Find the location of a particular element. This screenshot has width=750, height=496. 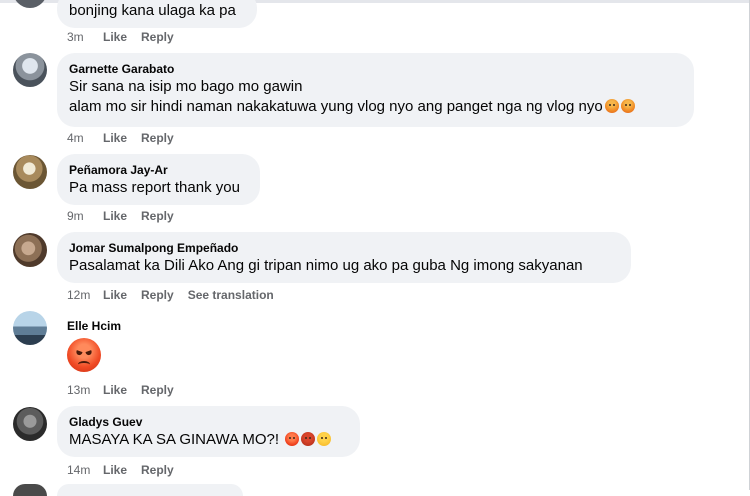

comment-author: Jomar Sumalpong Empeñado is located at coordinates (344, 248).